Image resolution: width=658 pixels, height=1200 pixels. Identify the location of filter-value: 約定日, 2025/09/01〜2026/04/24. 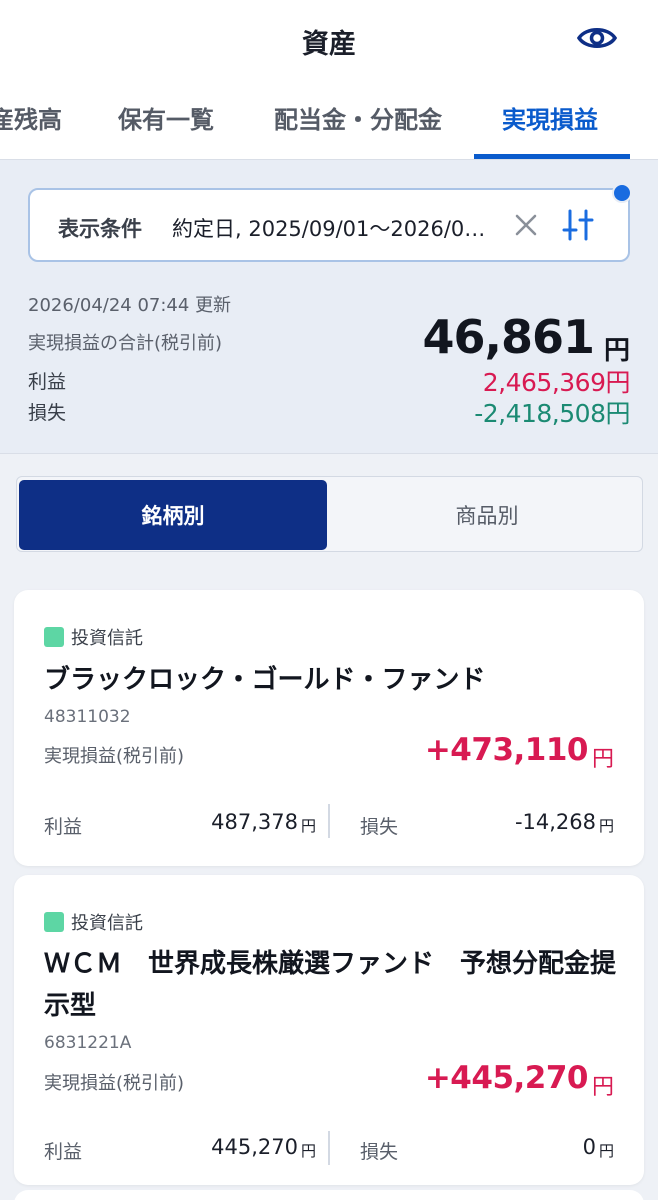
(332, 229).